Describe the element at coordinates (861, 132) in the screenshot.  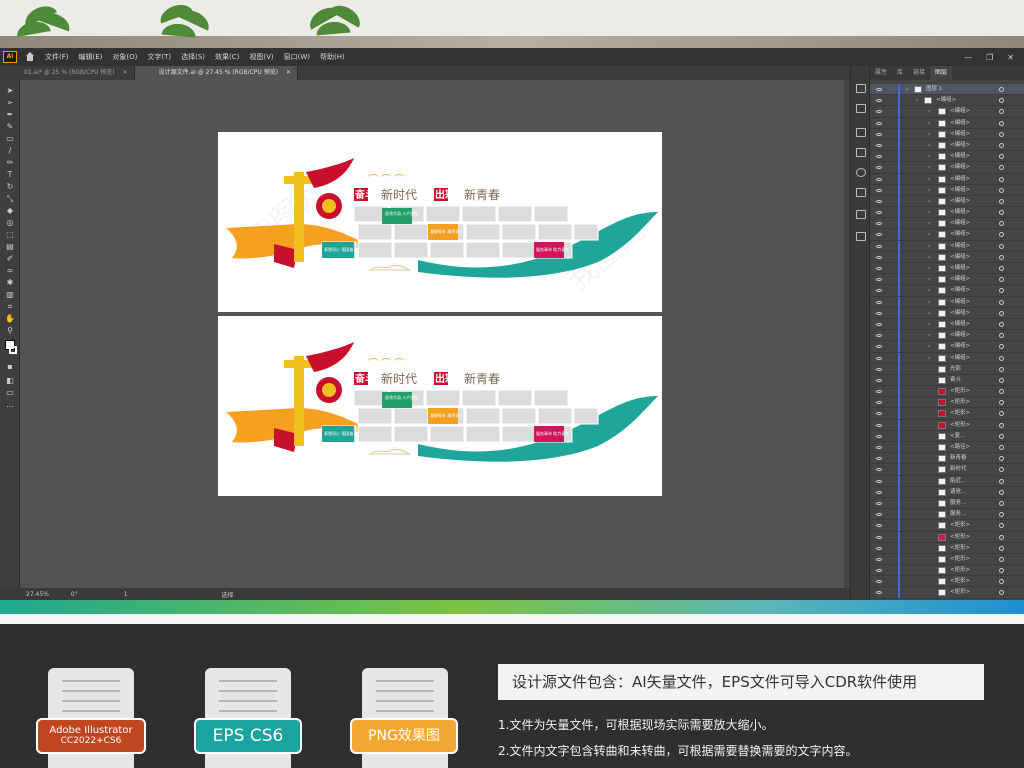
I see `align-icon` at that location.